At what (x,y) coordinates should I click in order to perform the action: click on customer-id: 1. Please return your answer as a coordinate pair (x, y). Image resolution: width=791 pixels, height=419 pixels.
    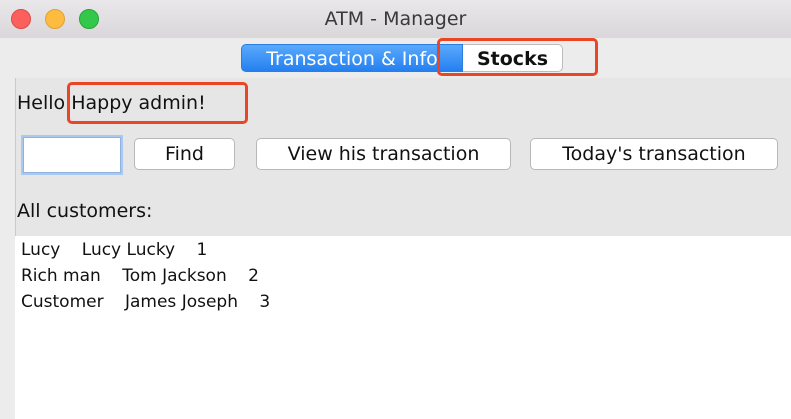
    Looking at the image, I should click on (202, 250).